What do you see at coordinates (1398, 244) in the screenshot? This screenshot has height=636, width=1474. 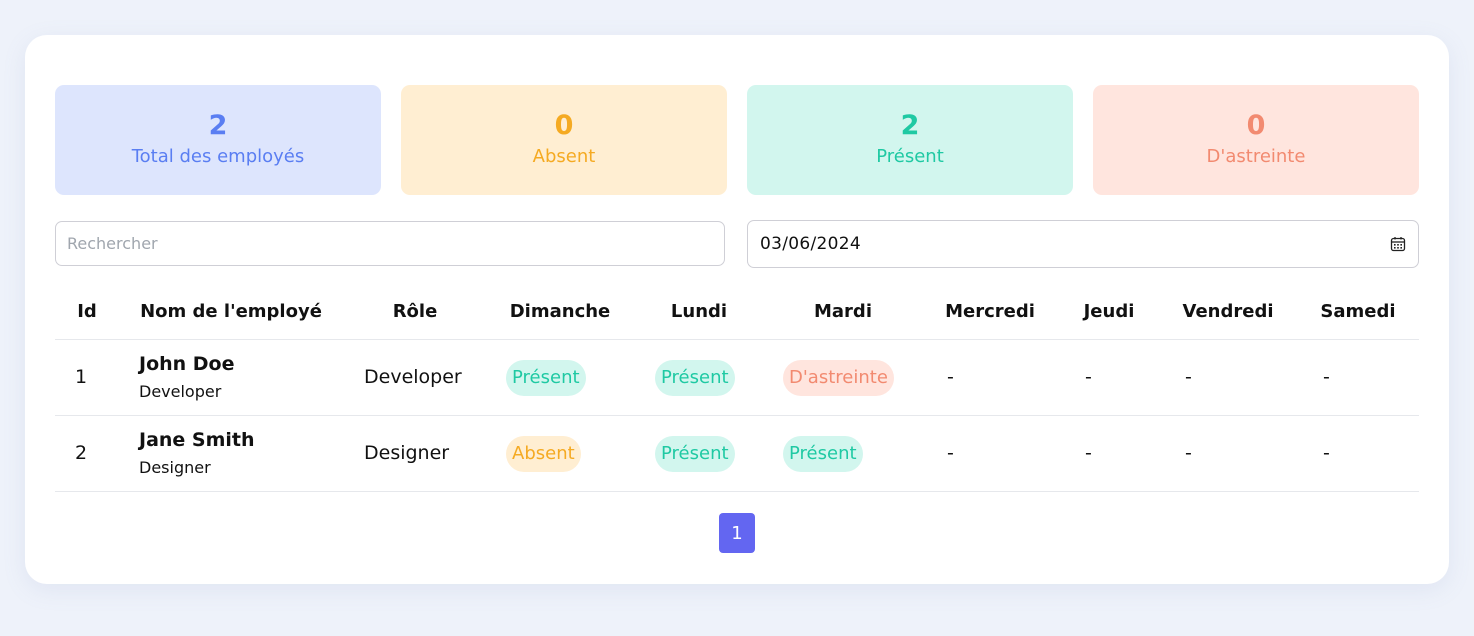 I see `calendar-icon` at bounding box center [1398, 244].